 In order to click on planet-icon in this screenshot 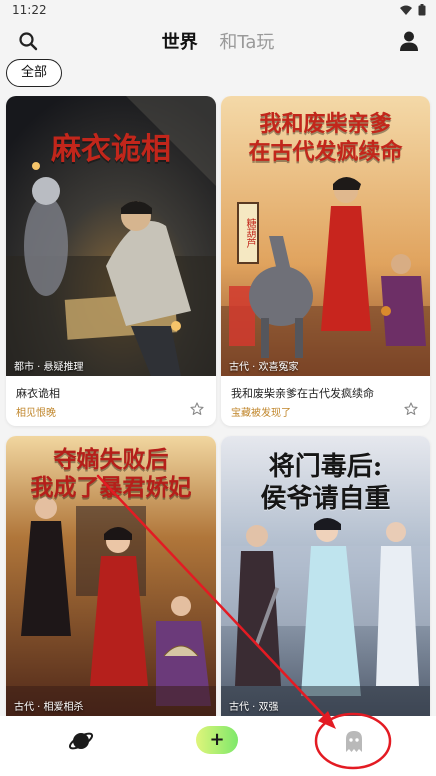, I will do `click(81, 741)`.